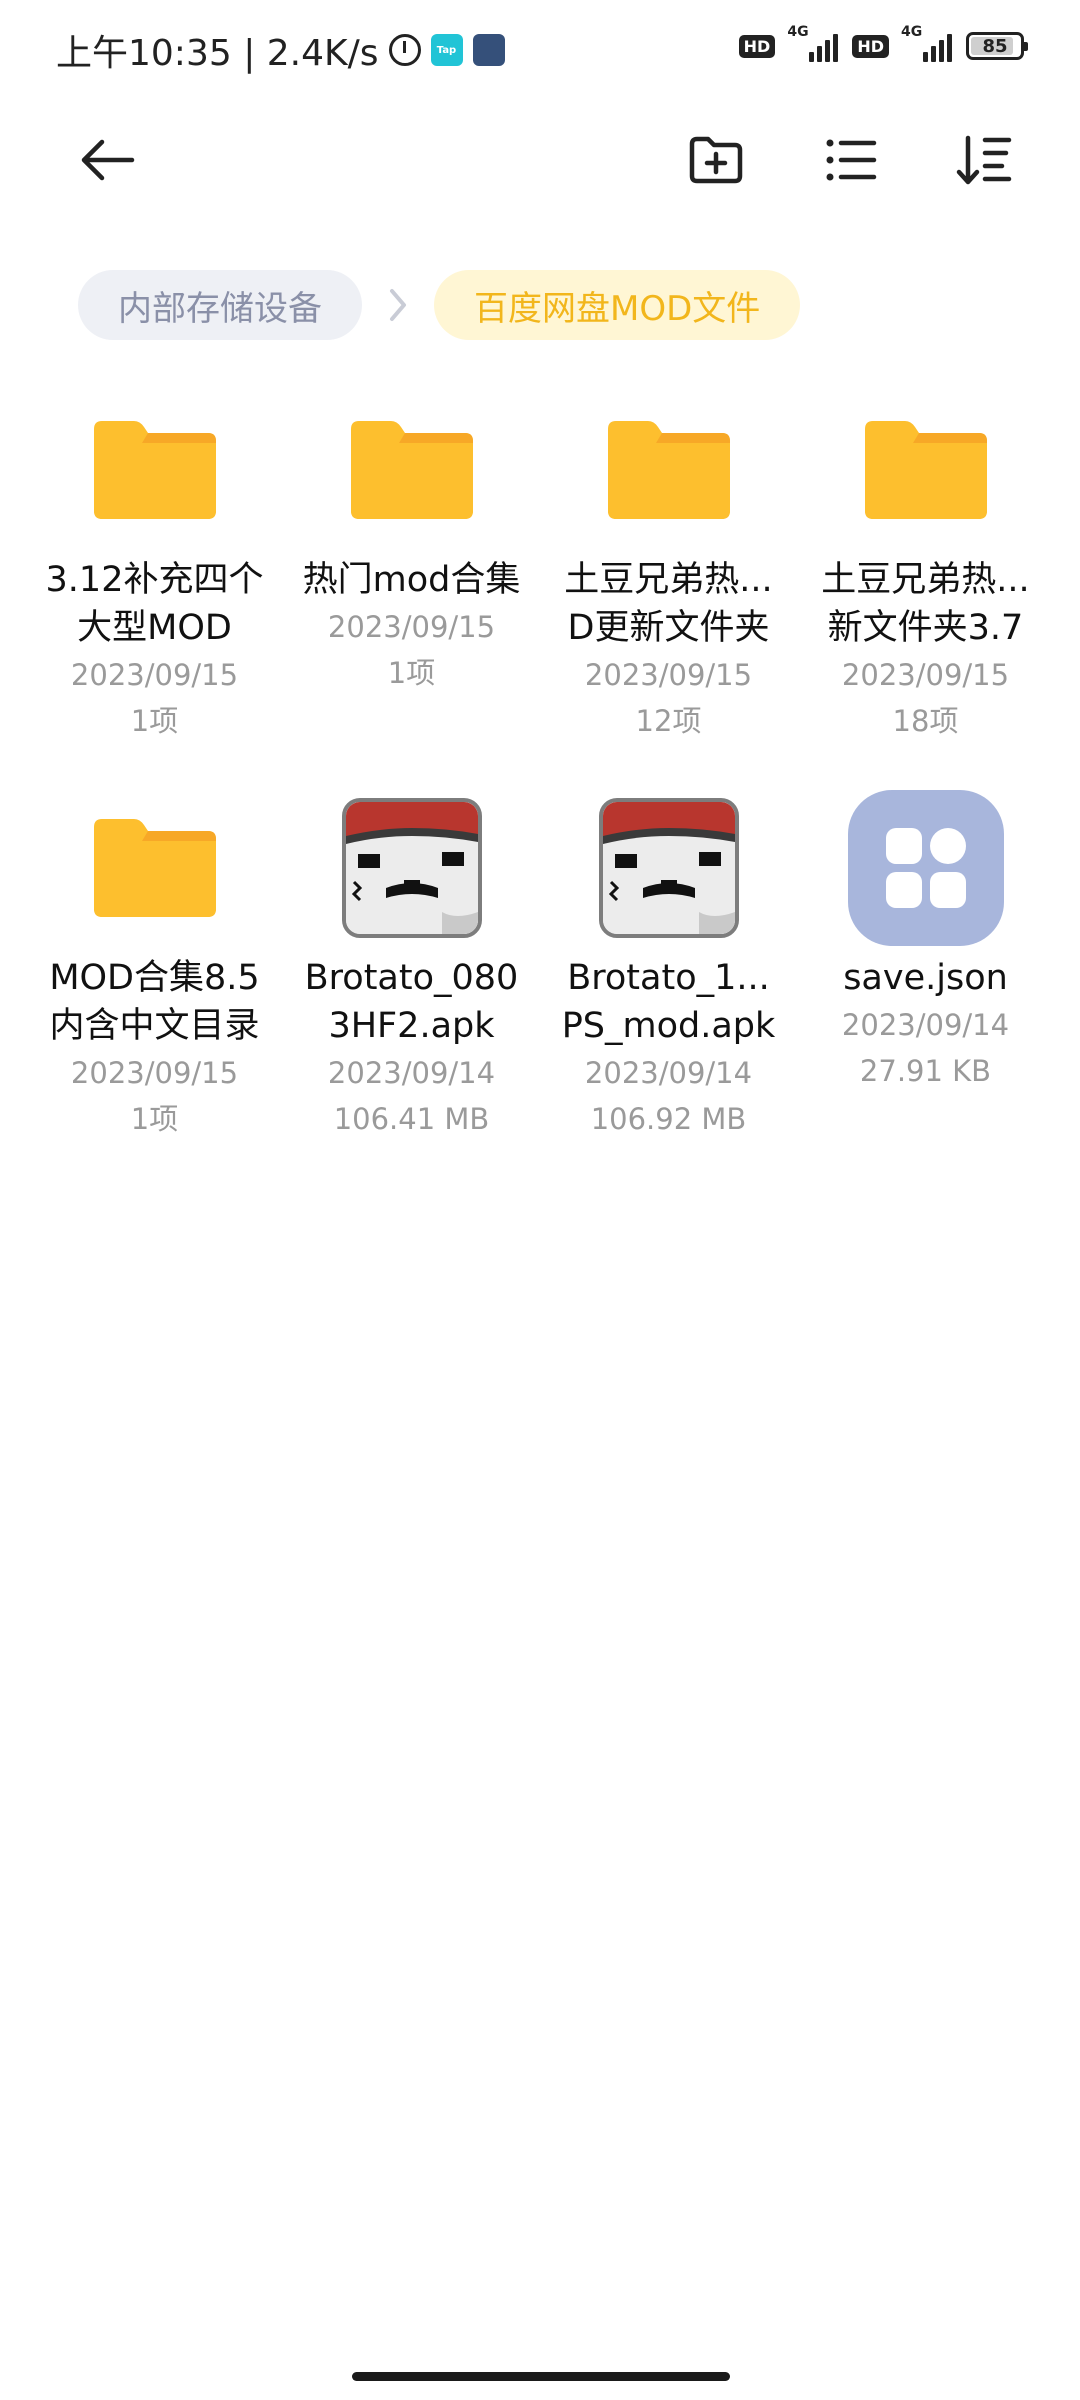  Describe the element at coordinates (617, 305) in the screenshot. I see `breadcrumb-current: 百度网盘MOD文件` at that location.